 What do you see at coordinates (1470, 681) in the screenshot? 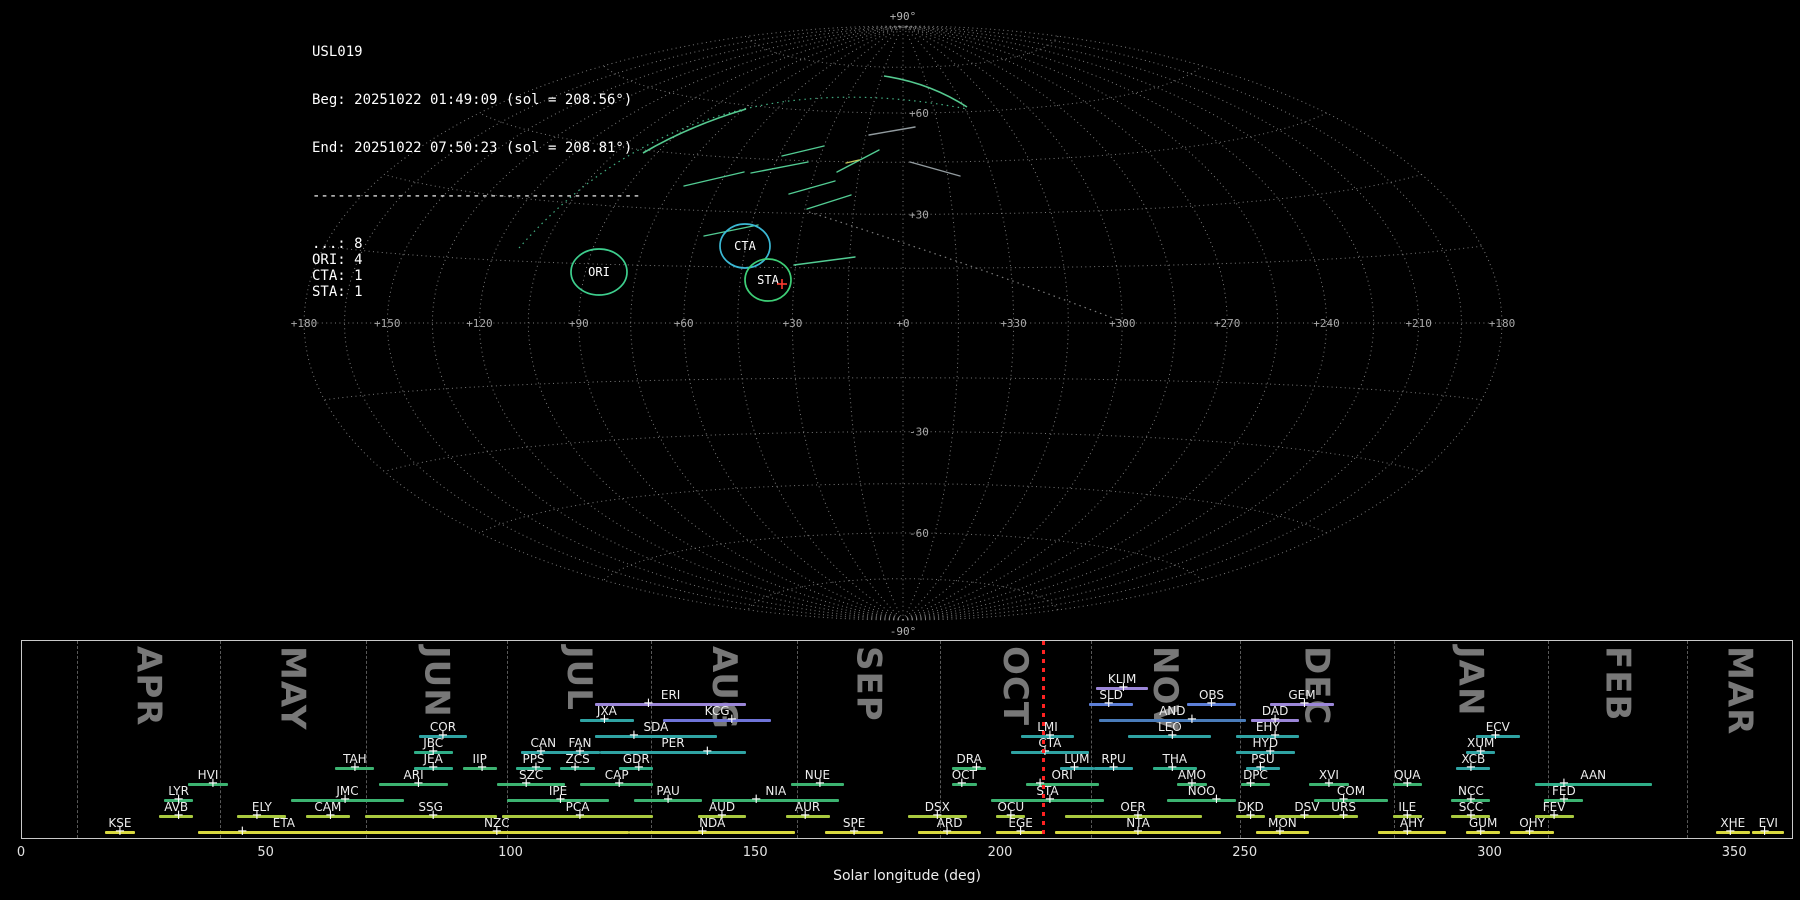
I see `month-label: JAN` at bounding box center [1470, 681].